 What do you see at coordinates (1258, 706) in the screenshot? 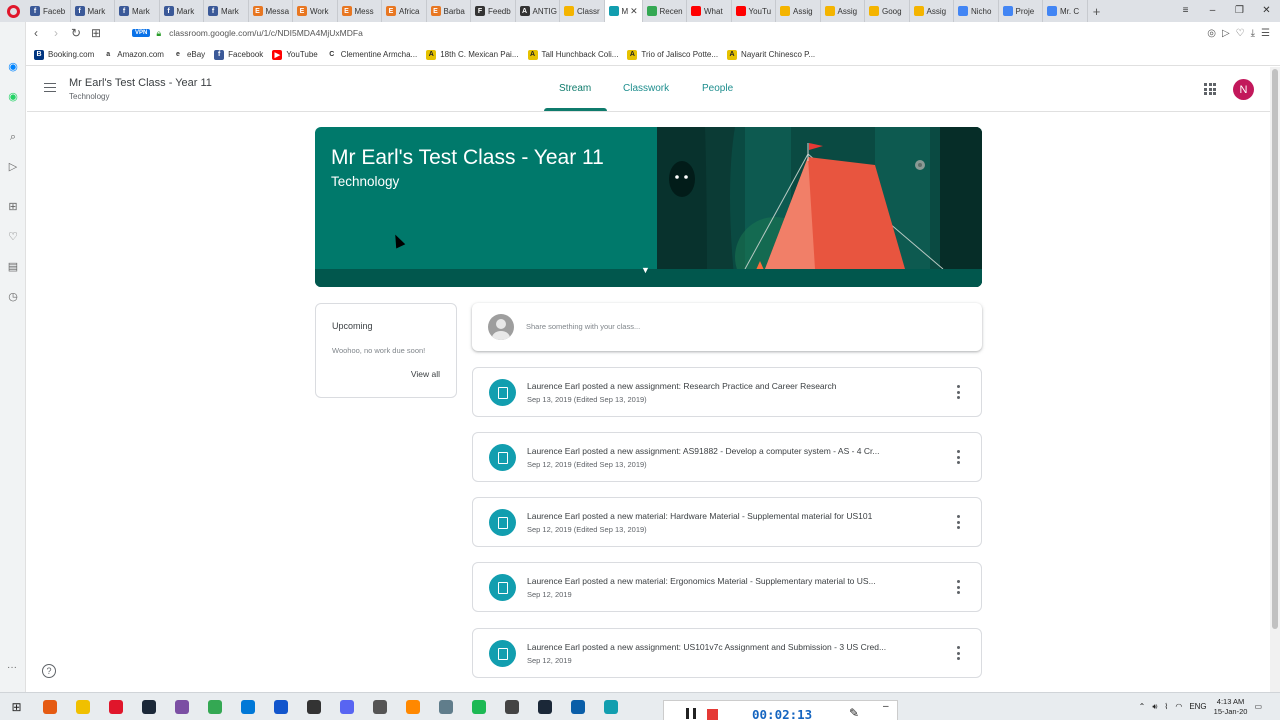
I see `notifications-icon: ▭` at bounding box center [1258, 706].